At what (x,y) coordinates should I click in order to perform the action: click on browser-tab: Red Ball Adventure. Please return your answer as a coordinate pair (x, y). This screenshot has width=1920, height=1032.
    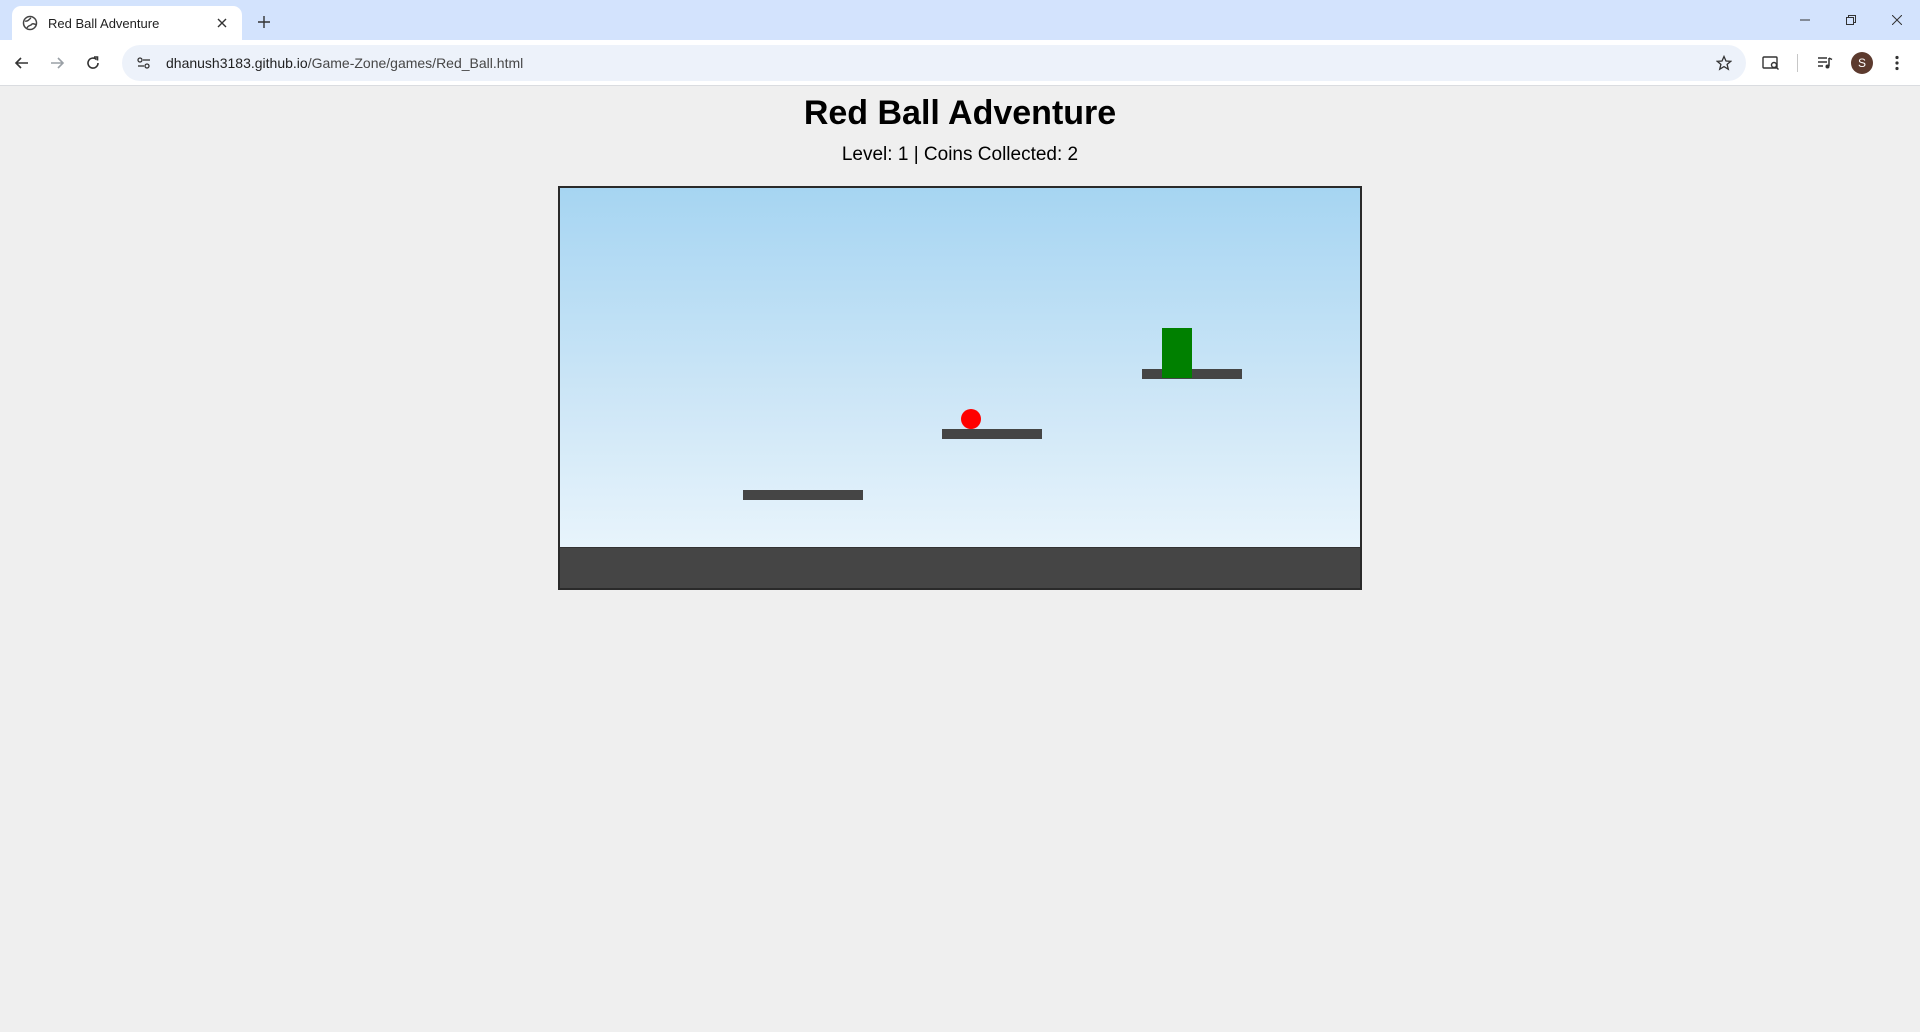
    Looking at the image, I should click on (127, 23).